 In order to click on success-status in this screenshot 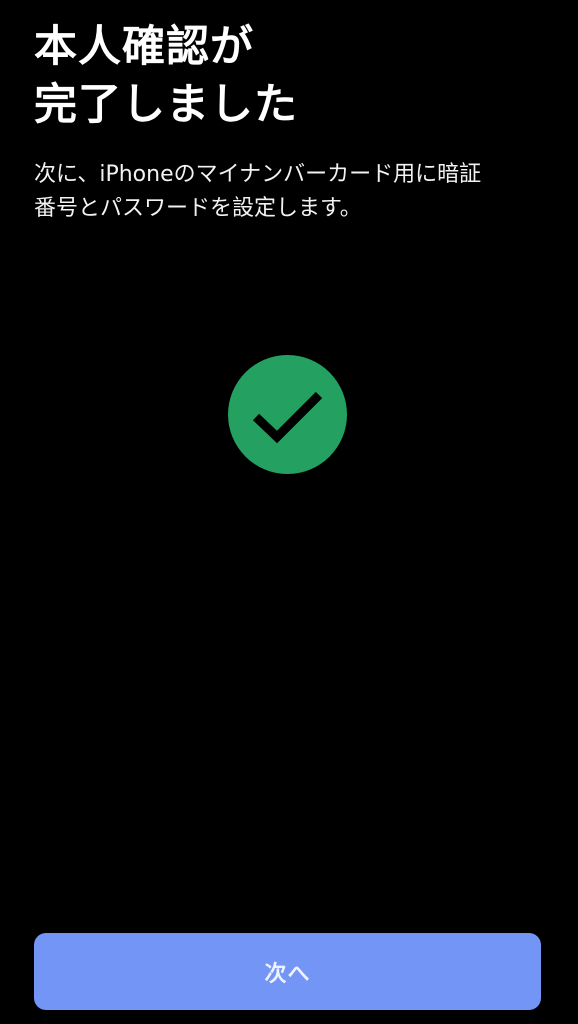, I will do `click(287, 414)`.